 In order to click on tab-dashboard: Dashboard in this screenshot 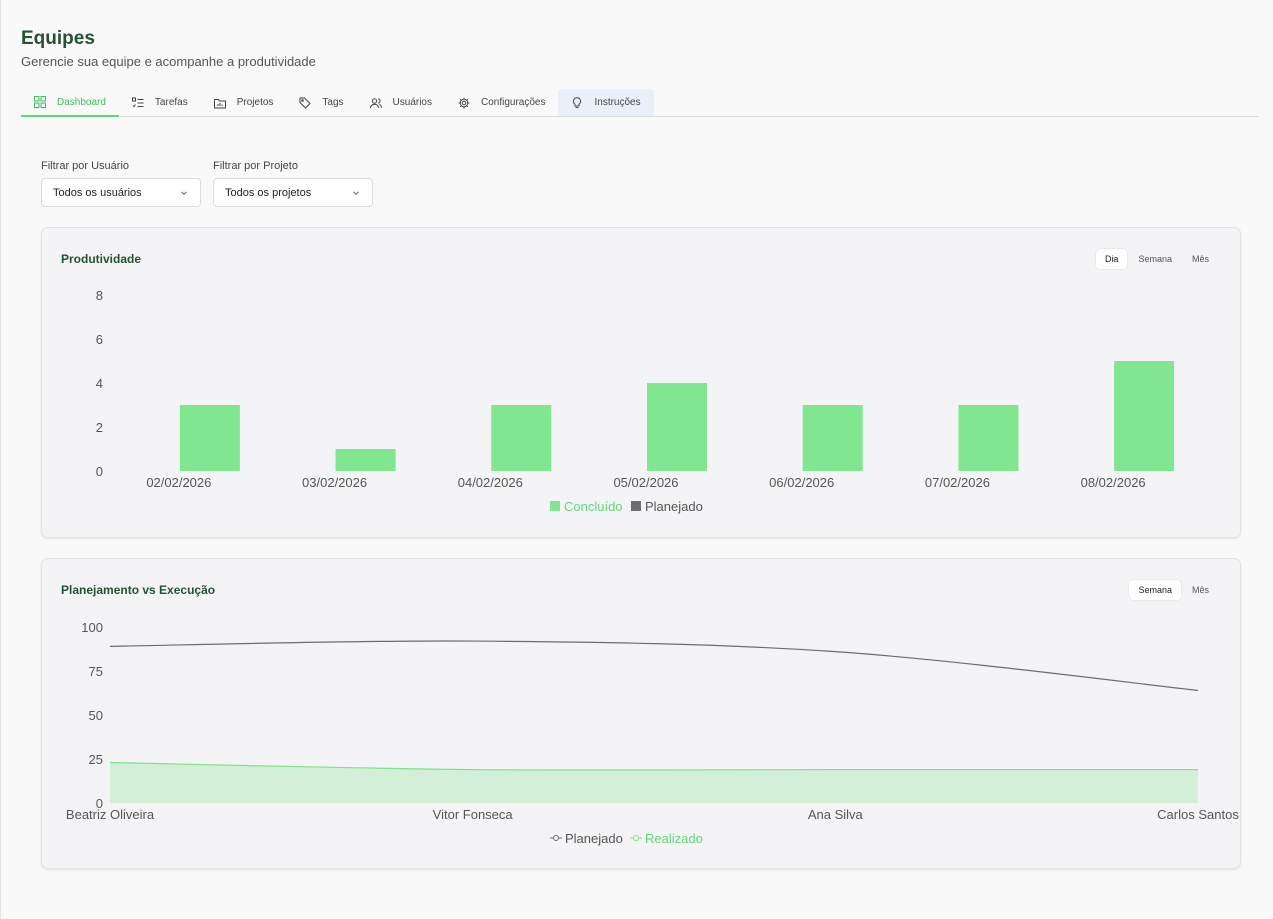, I will do `click(70, 103)`.